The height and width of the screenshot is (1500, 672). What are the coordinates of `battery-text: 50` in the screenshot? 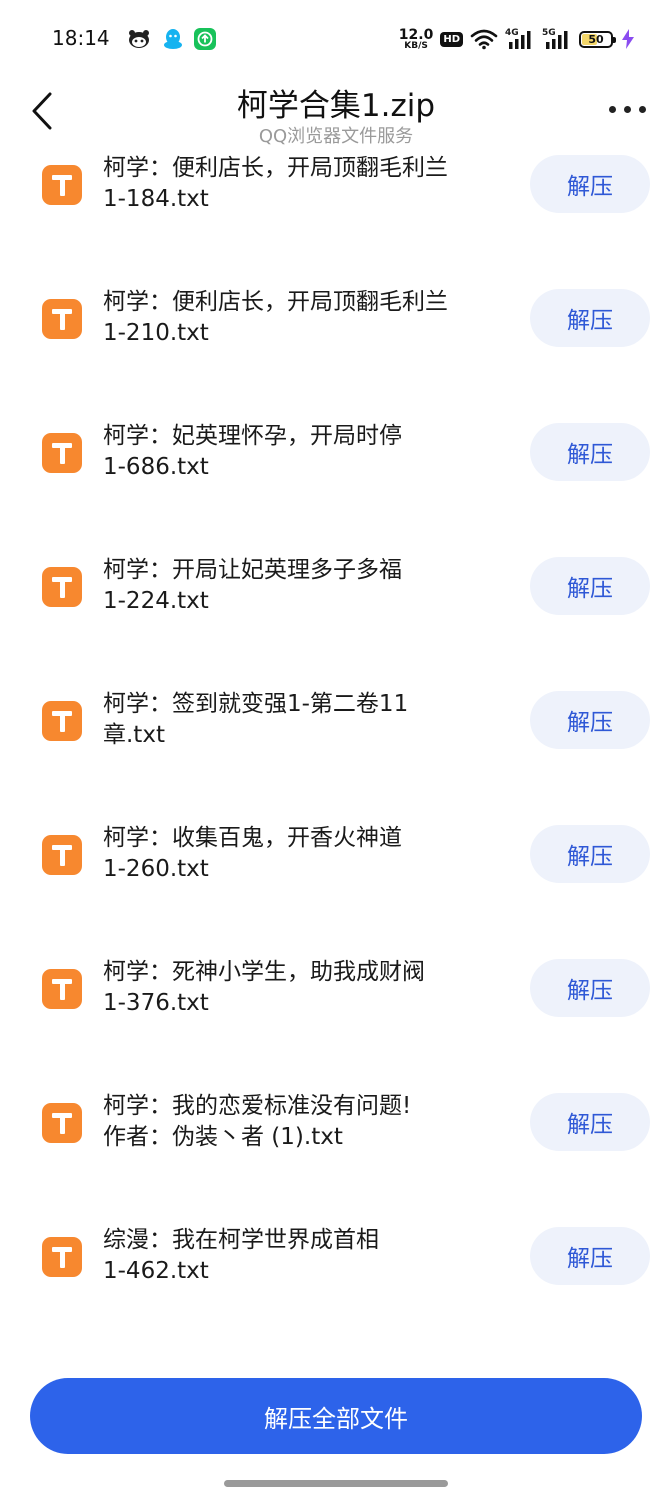 It's located at (596, 39).